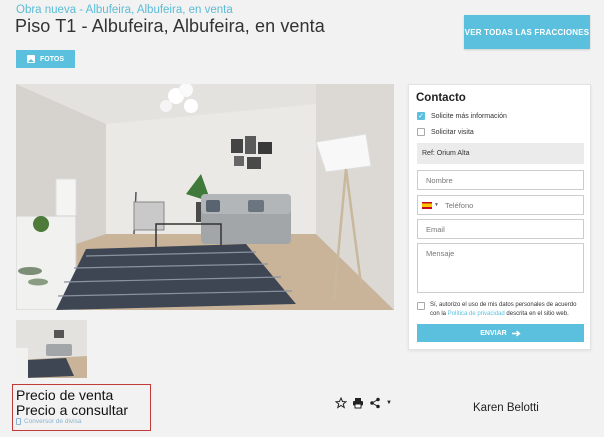 This screenshot has width=604, height=437. I want to click on calculator-icon, so click(18, 421).